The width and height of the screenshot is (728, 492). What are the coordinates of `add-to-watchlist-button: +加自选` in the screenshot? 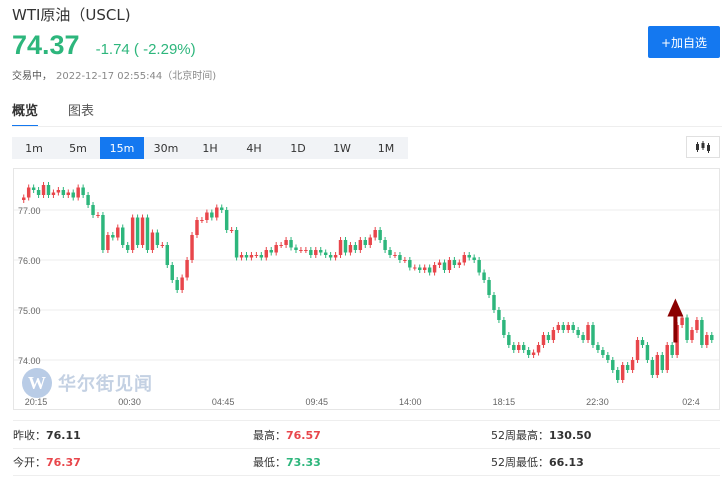 It's located at (684, 42).